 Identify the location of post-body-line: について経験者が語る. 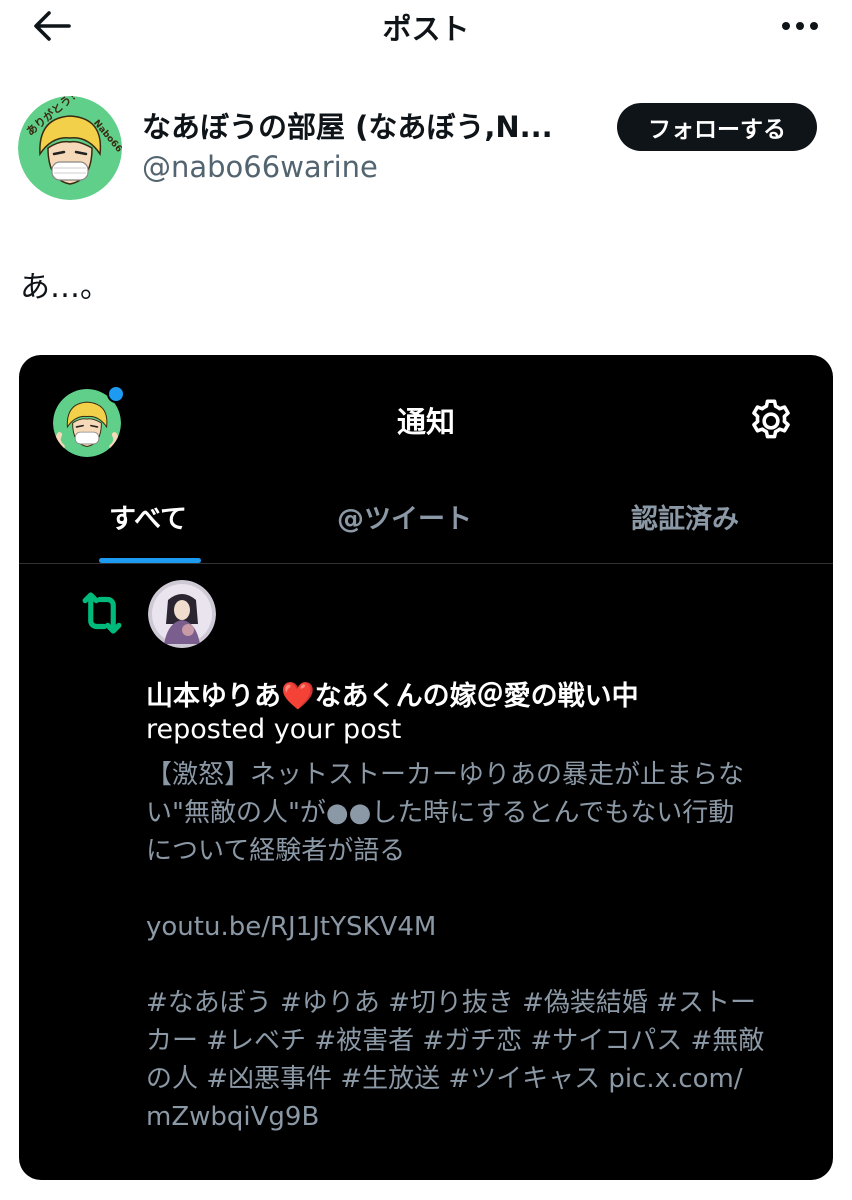
(276, 851).